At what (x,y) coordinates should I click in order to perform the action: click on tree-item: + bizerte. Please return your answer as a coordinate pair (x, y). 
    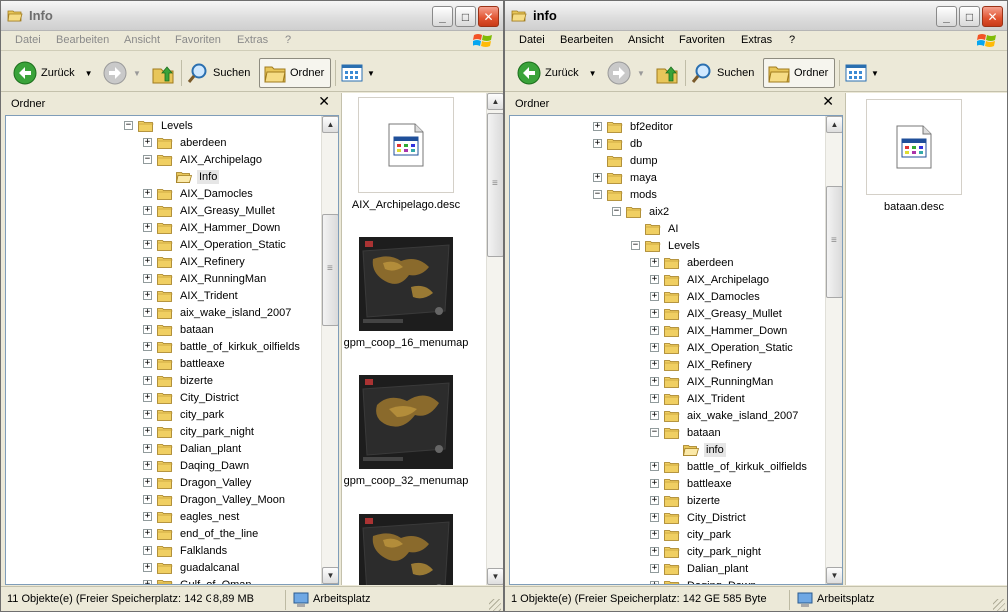
    Looking at the image, I should click on (179, 380).